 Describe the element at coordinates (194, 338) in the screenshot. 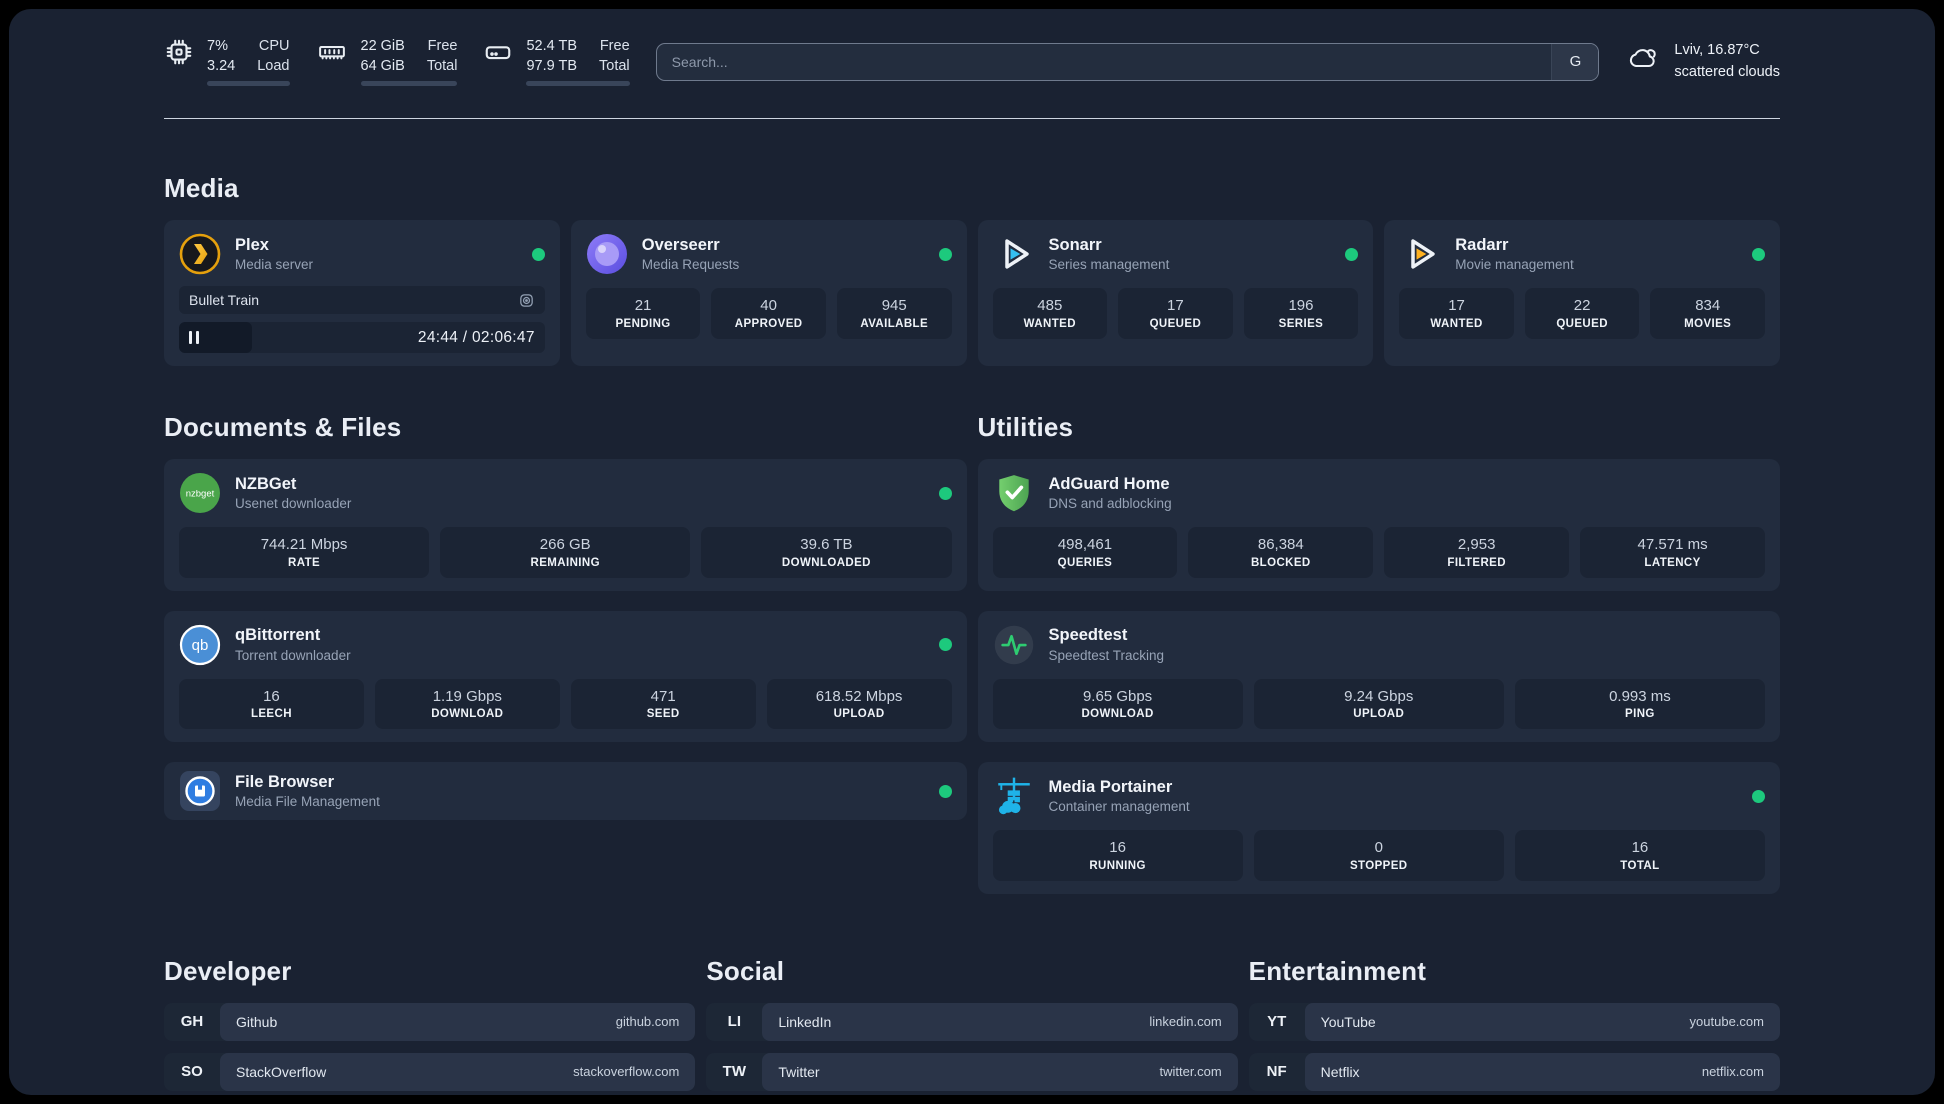

I see `pause-icon` at that location.